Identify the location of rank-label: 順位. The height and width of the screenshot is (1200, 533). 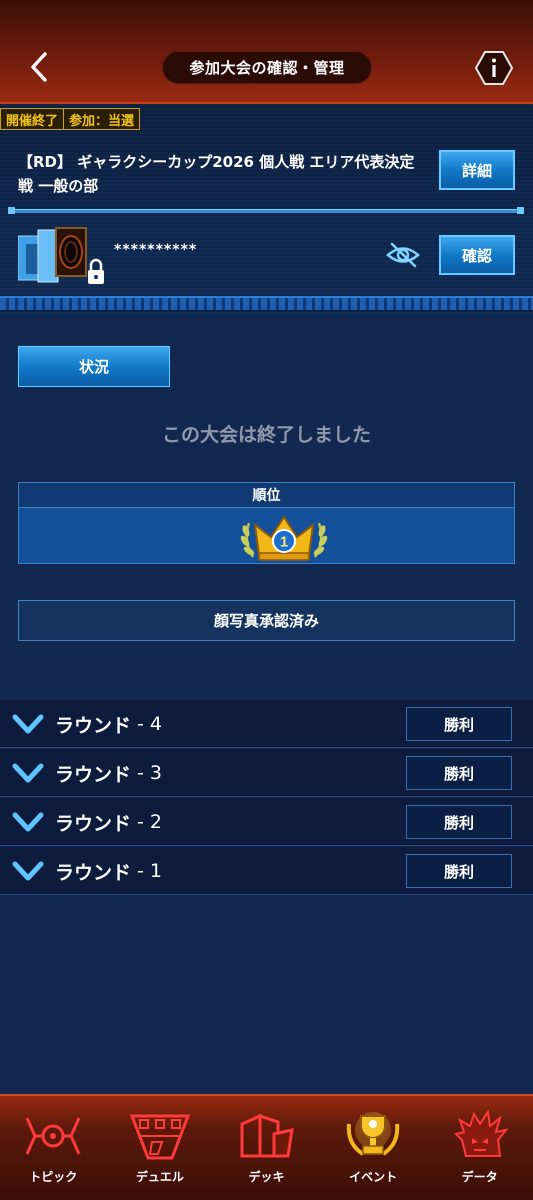
(266, 495).